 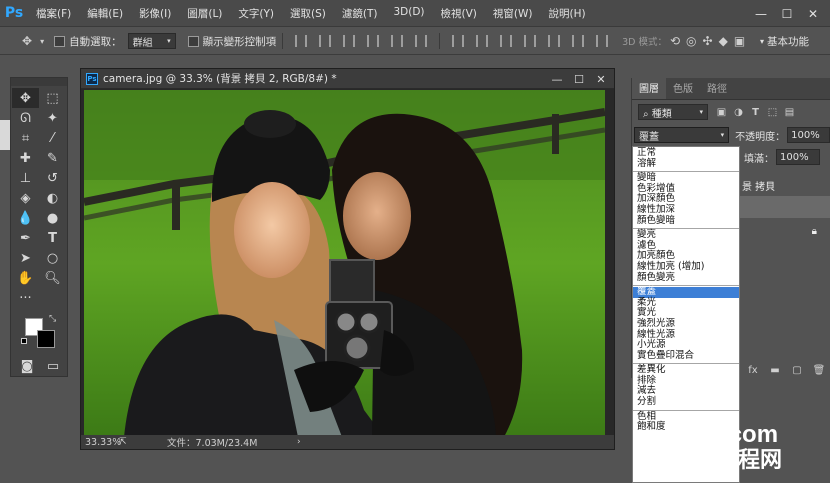 What do you see at coordinates (408, 13) in the screenshot?
I see `menu-item: 3D(D)` at bounding box center [408, 13].